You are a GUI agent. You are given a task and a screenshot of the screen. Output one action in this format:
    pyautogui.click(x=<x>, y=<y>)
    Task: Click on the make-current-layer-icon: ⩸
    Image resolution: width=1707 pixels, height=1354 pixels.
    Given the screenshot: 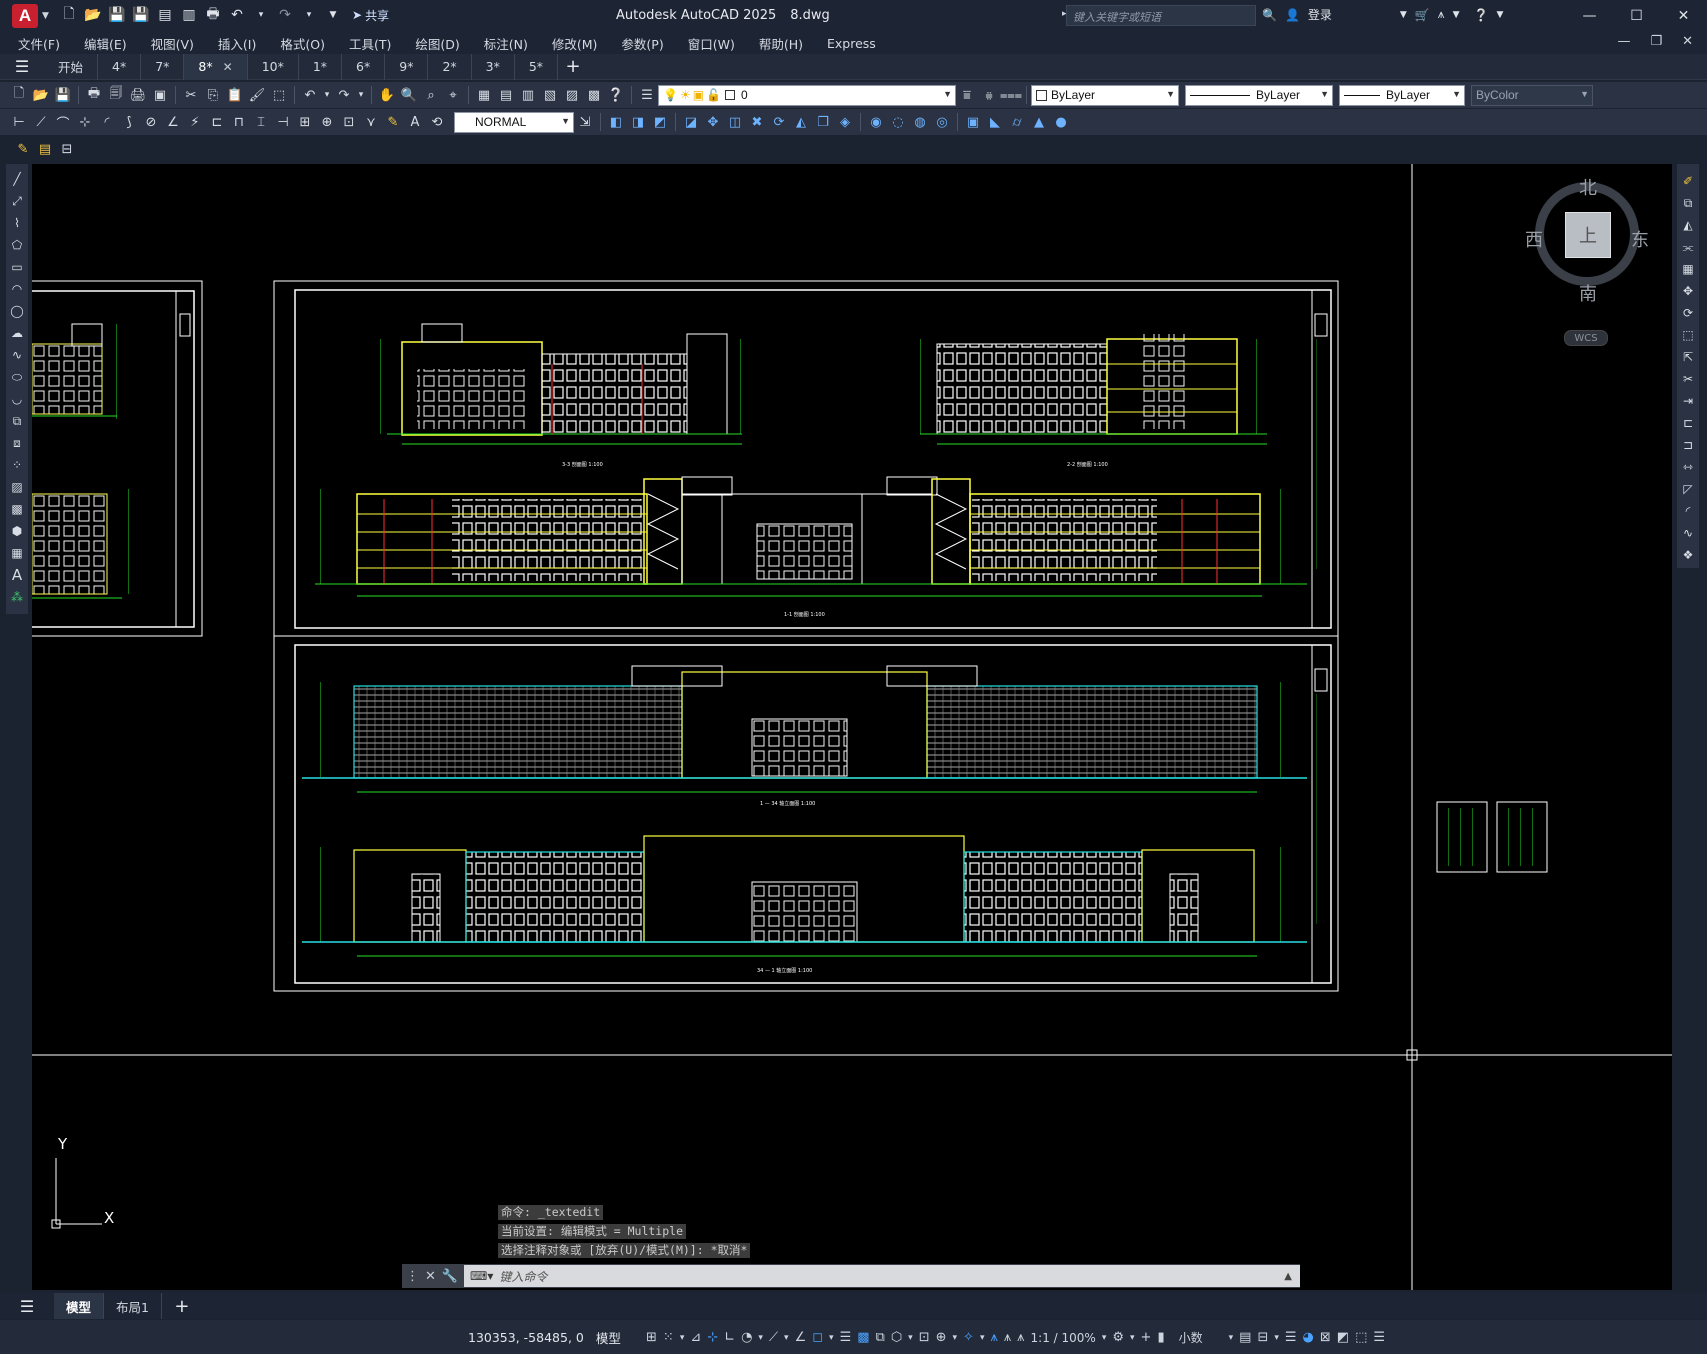 What is the action you would take?
    pyautogui.click(x=967, y=95)
    